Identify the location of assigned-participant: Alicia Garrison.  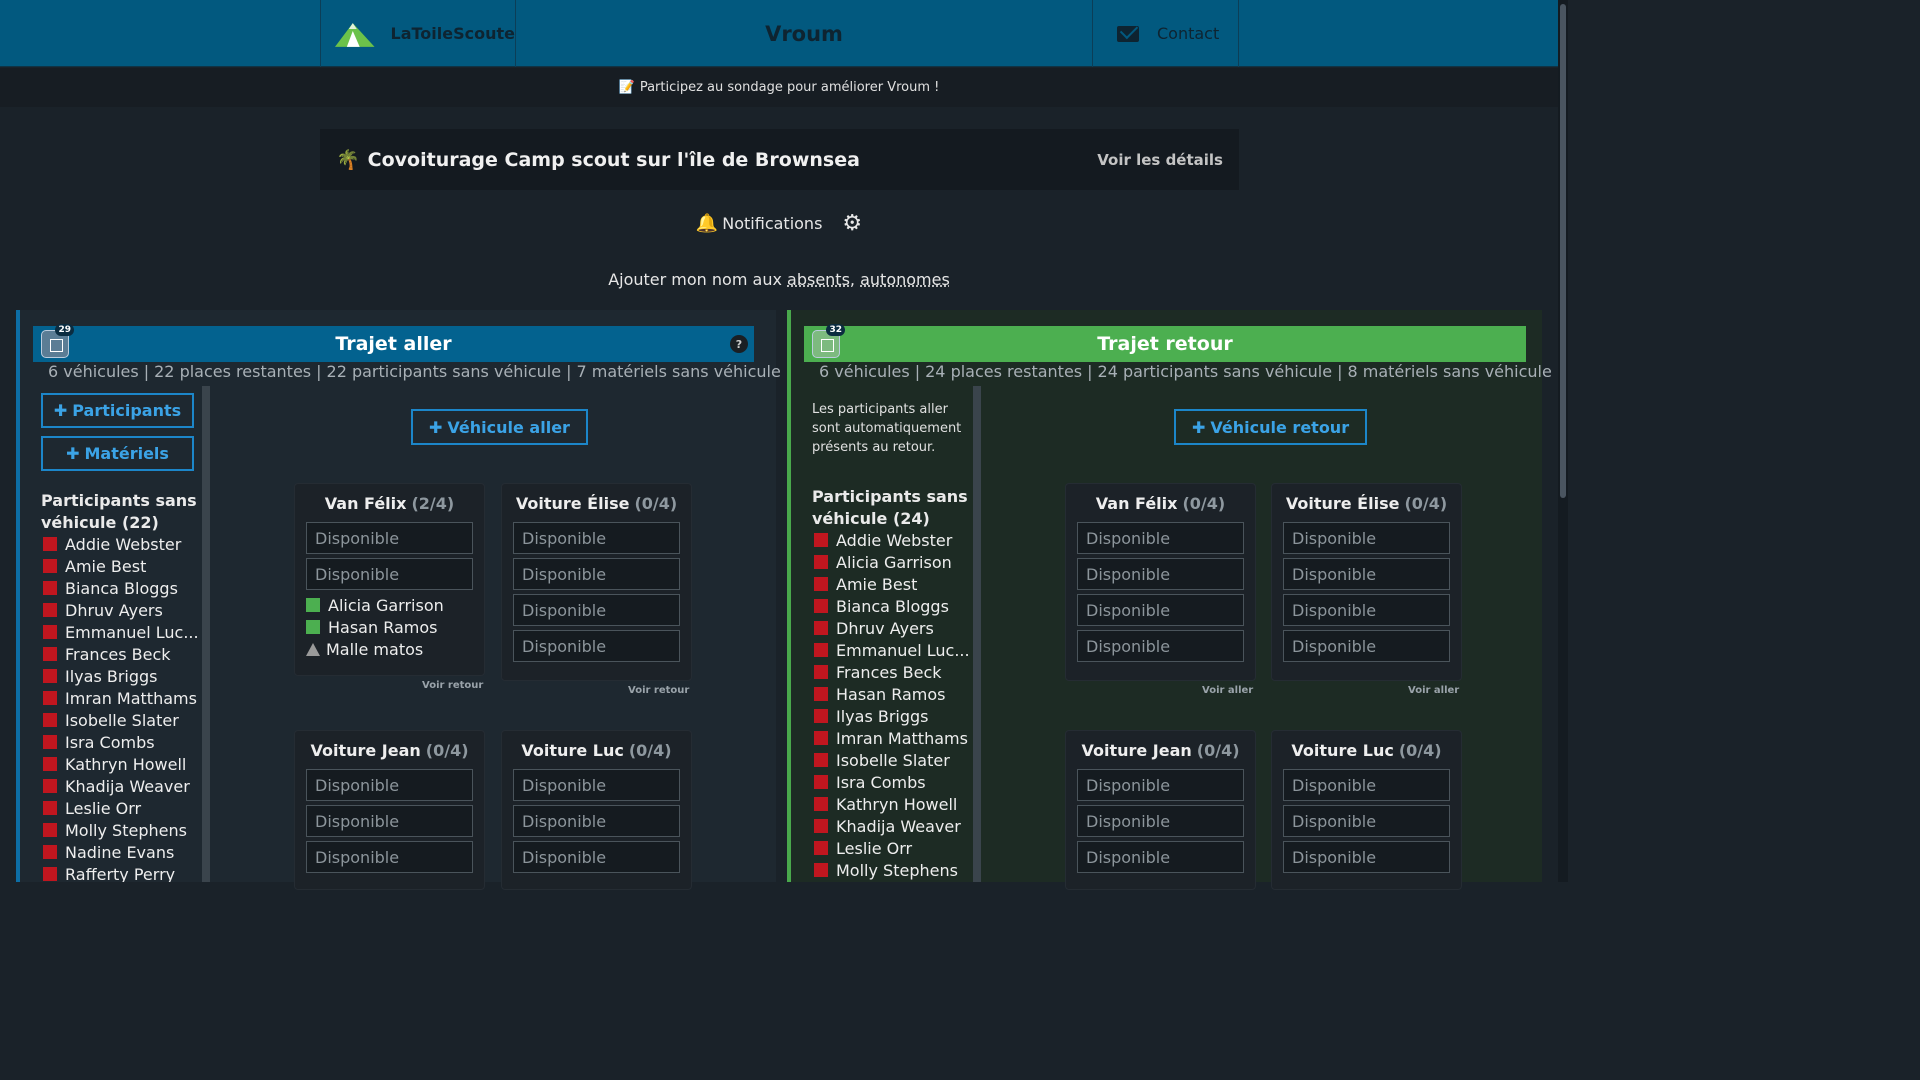
(389, 605).